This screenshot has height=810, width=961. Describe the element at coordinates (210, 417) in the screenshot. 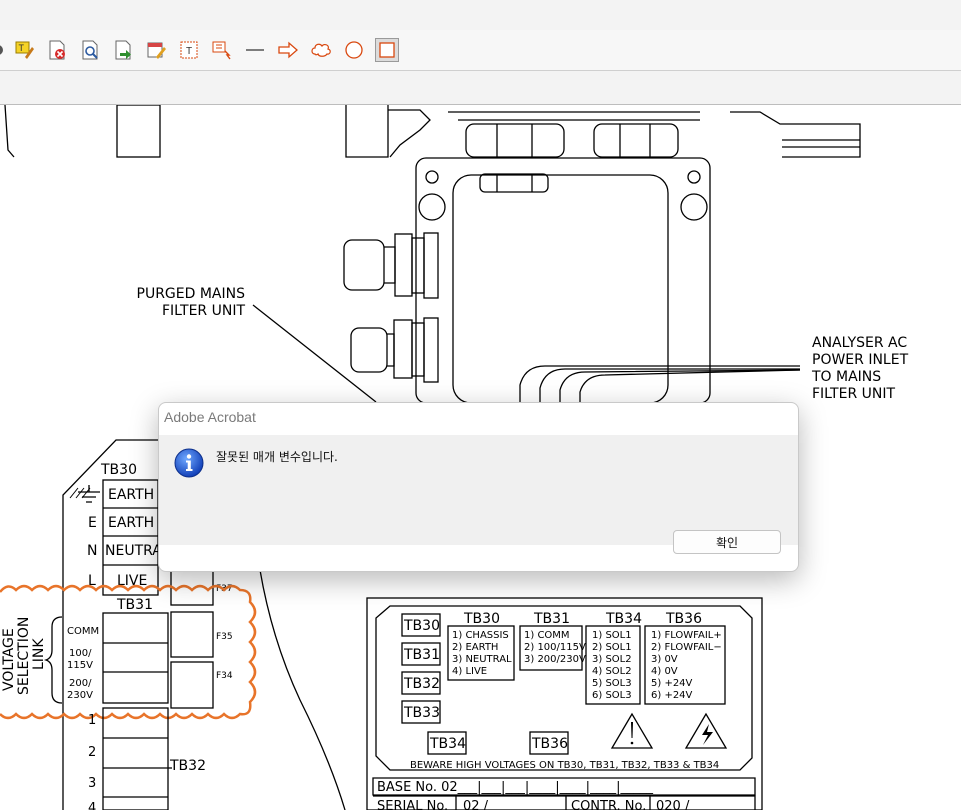

I see `dialog-title: Adobe Acrobat` at that location.